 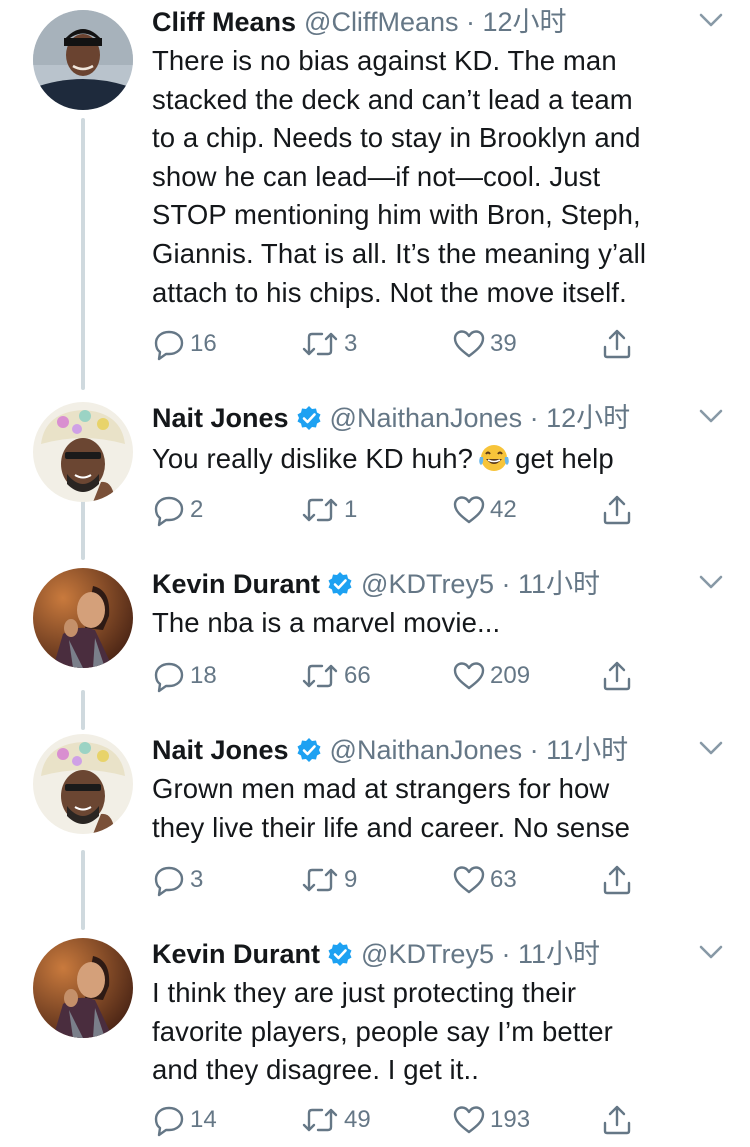 I want to click on like-button: 63, so click(x=484, y=880).